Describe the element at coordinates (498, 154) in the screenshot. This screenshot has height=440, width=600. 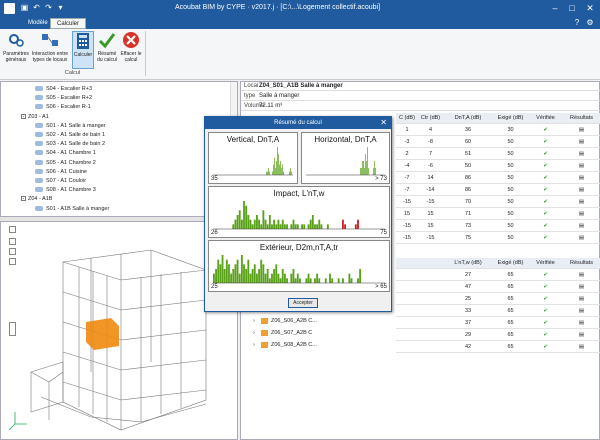
I see `table-row: 2 7 51 50 ✔ ▤` at that location.